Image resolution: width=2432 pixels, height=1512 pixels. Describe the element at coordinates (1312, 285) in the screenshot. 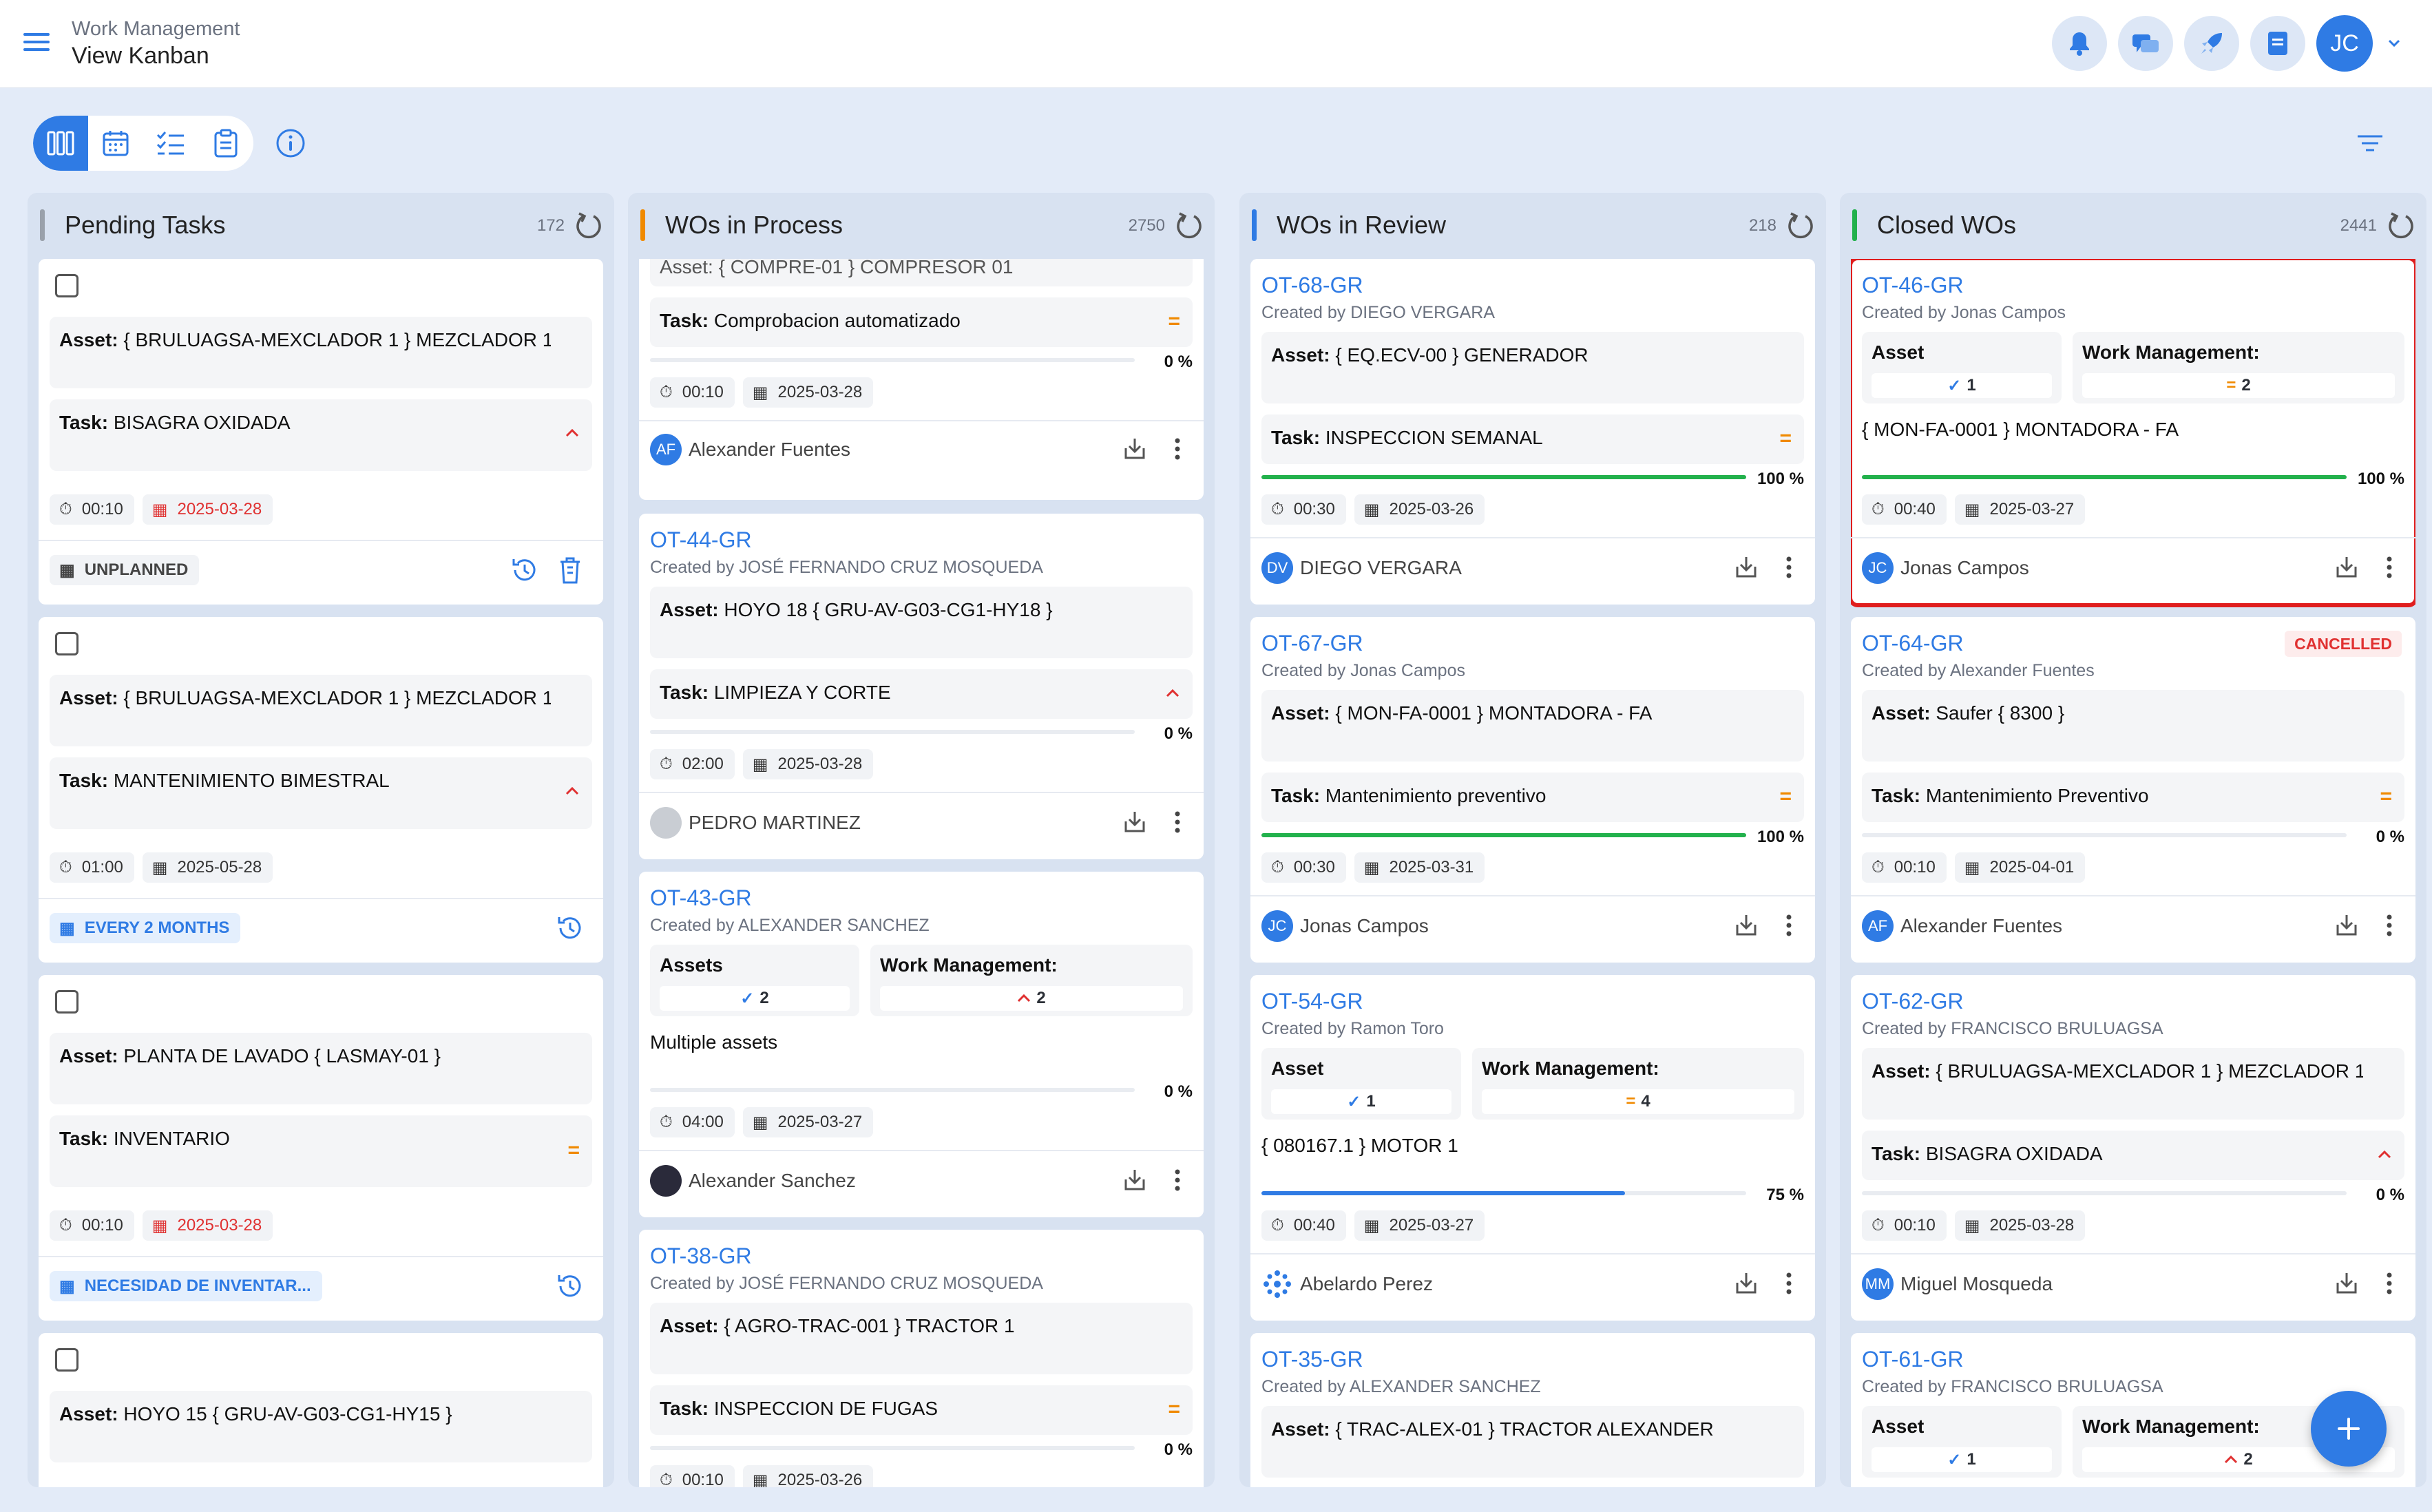

I see `wo-id-link: OT-68-GR` at that location.